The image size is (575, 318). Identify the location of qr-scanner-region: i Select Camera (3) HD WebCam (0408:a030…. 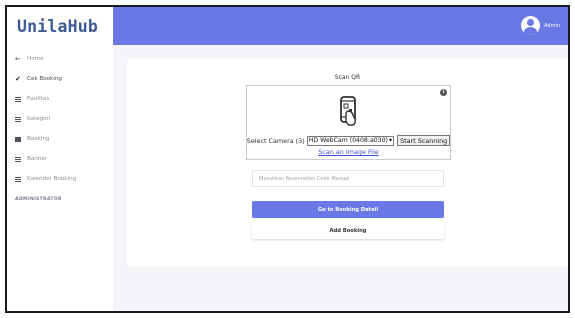
(348, 122).